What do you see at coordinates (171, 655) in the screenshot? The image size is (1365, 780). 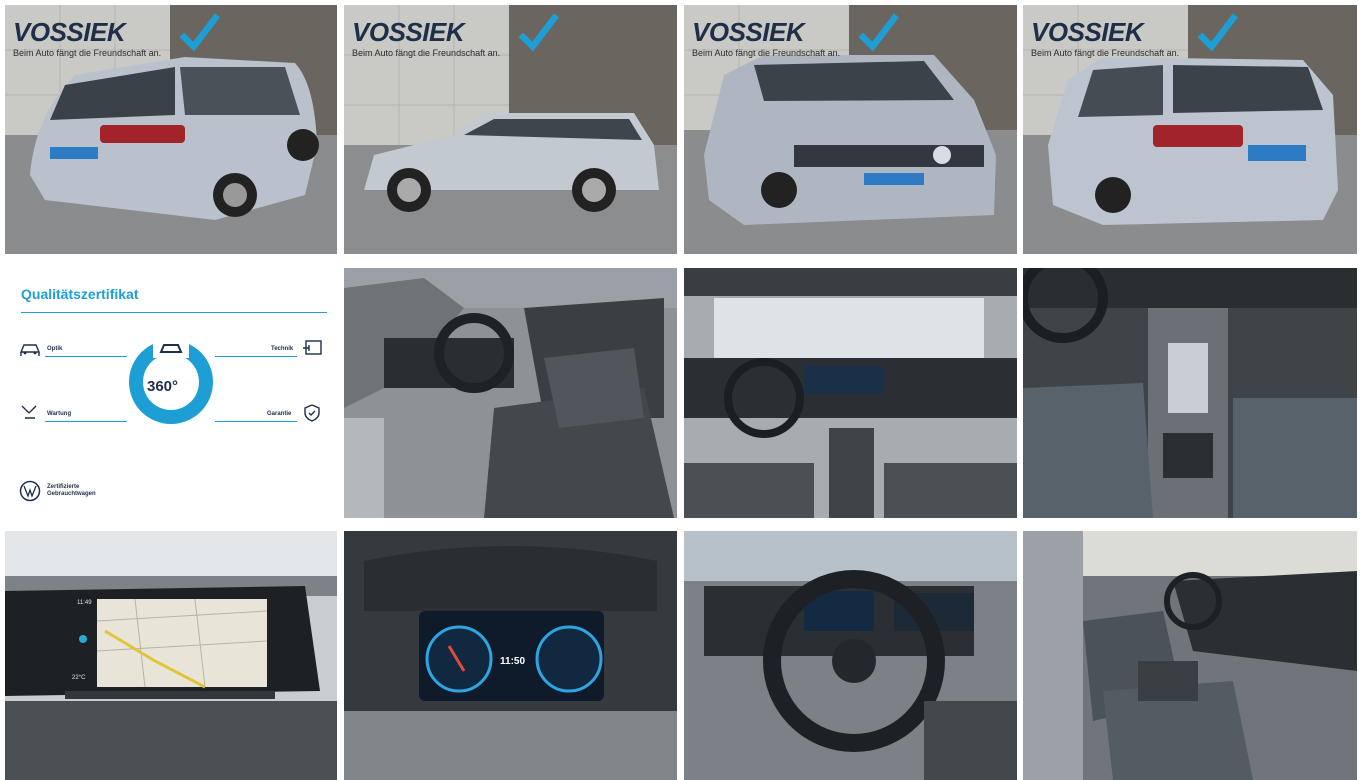 I see `photo-infotainment-navigation: 11:49 22°C` at bounding box center [171, 655].